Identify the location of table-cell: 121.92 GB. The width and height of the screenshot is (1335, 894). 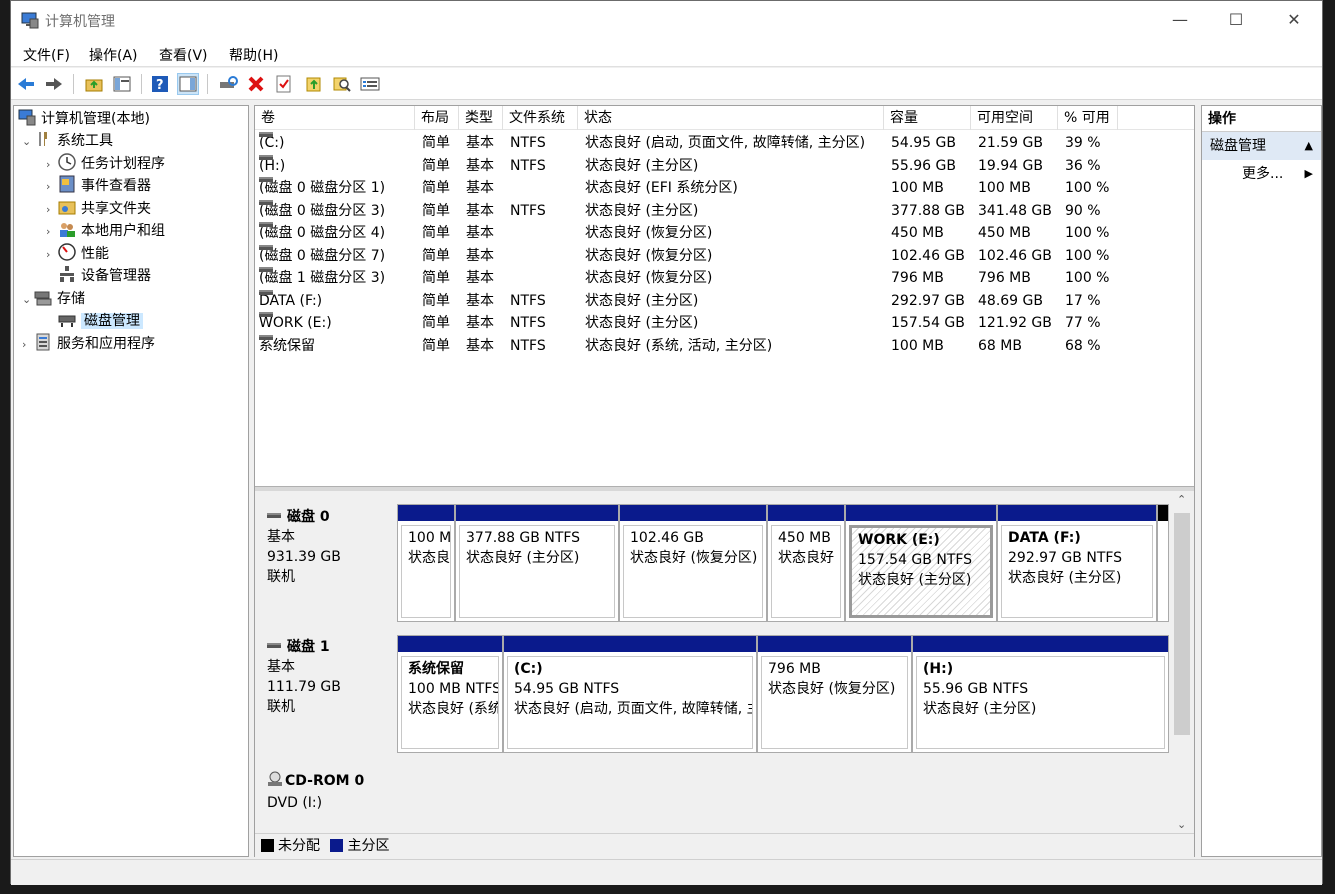
(1015, 323).